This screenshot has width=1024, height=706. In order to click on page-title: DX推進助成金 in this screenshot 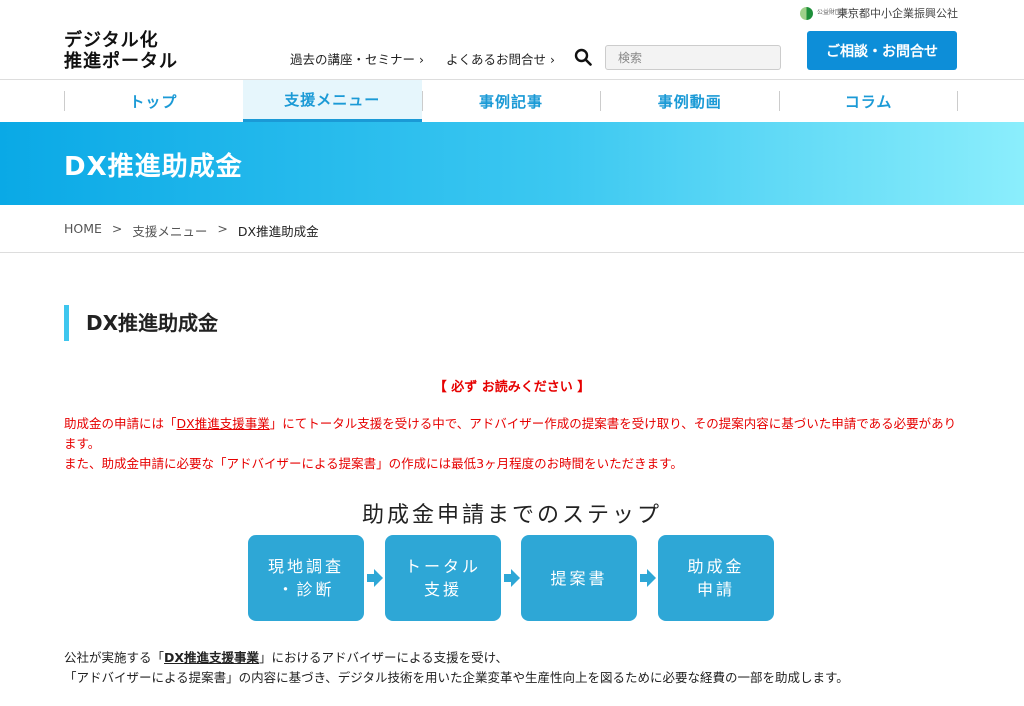, I will do `click(153, 167)`.